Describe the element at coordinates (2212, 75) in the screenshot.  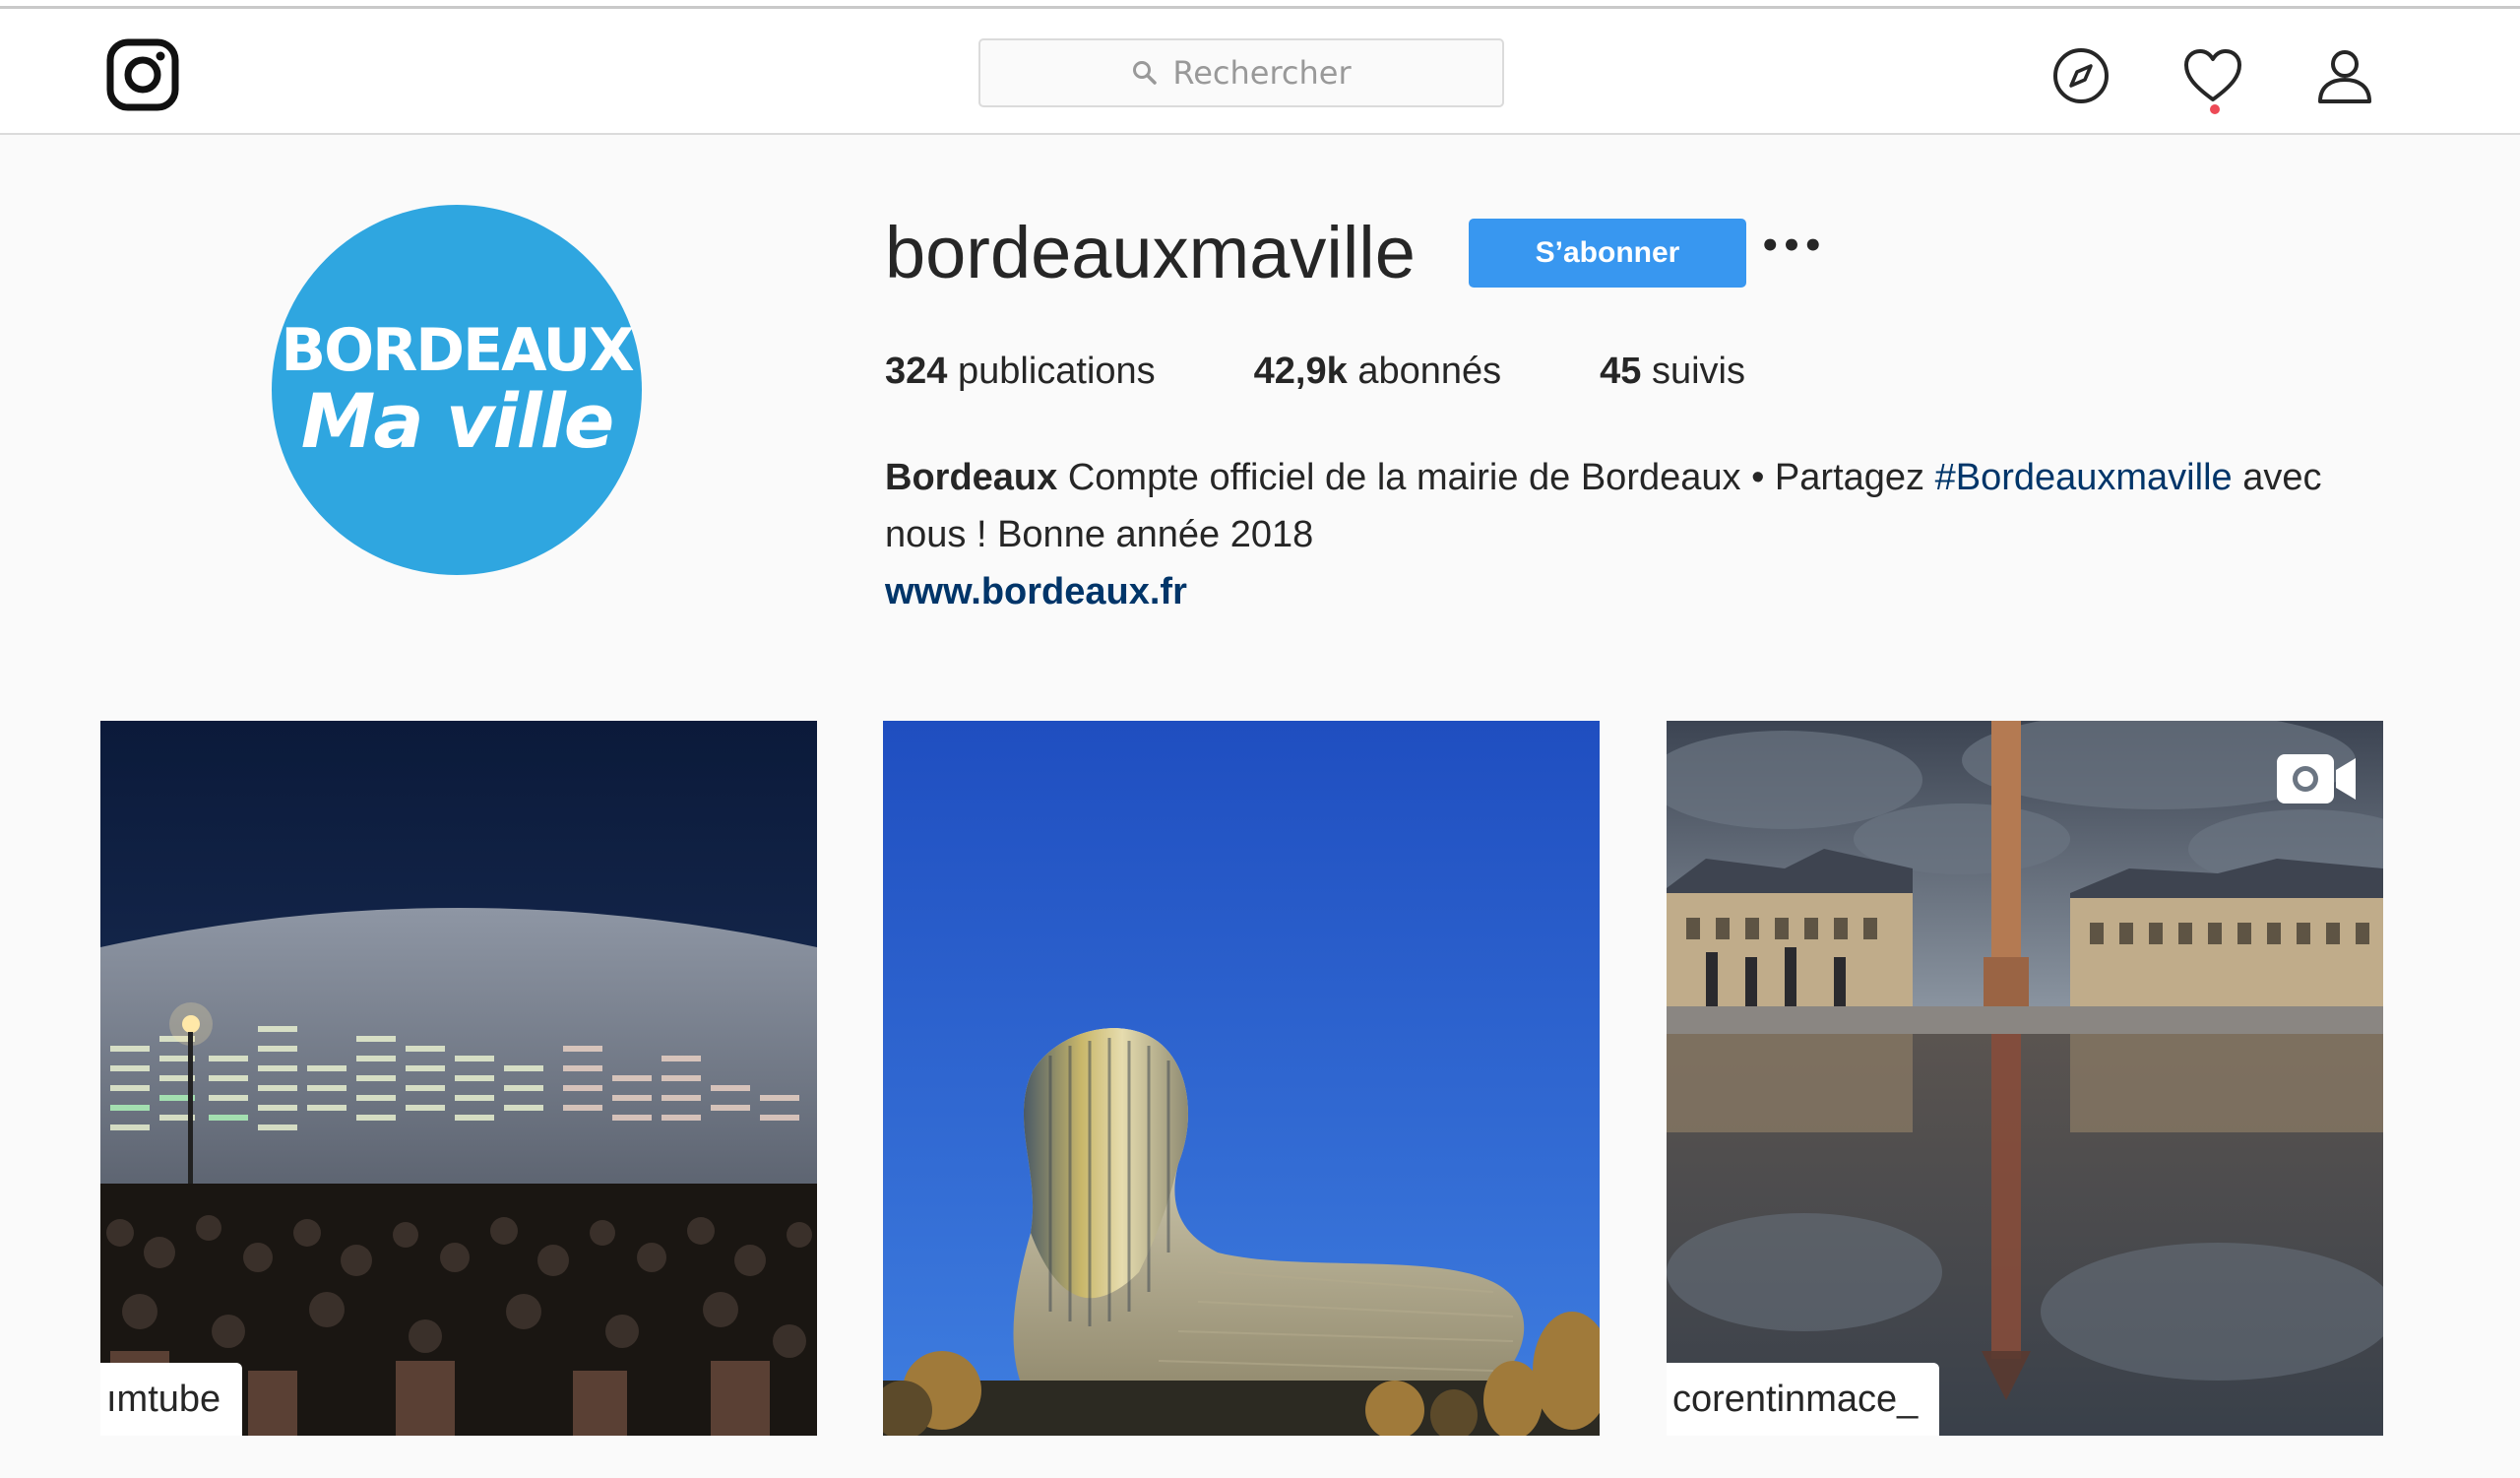
I see `heart-icon` at that location.